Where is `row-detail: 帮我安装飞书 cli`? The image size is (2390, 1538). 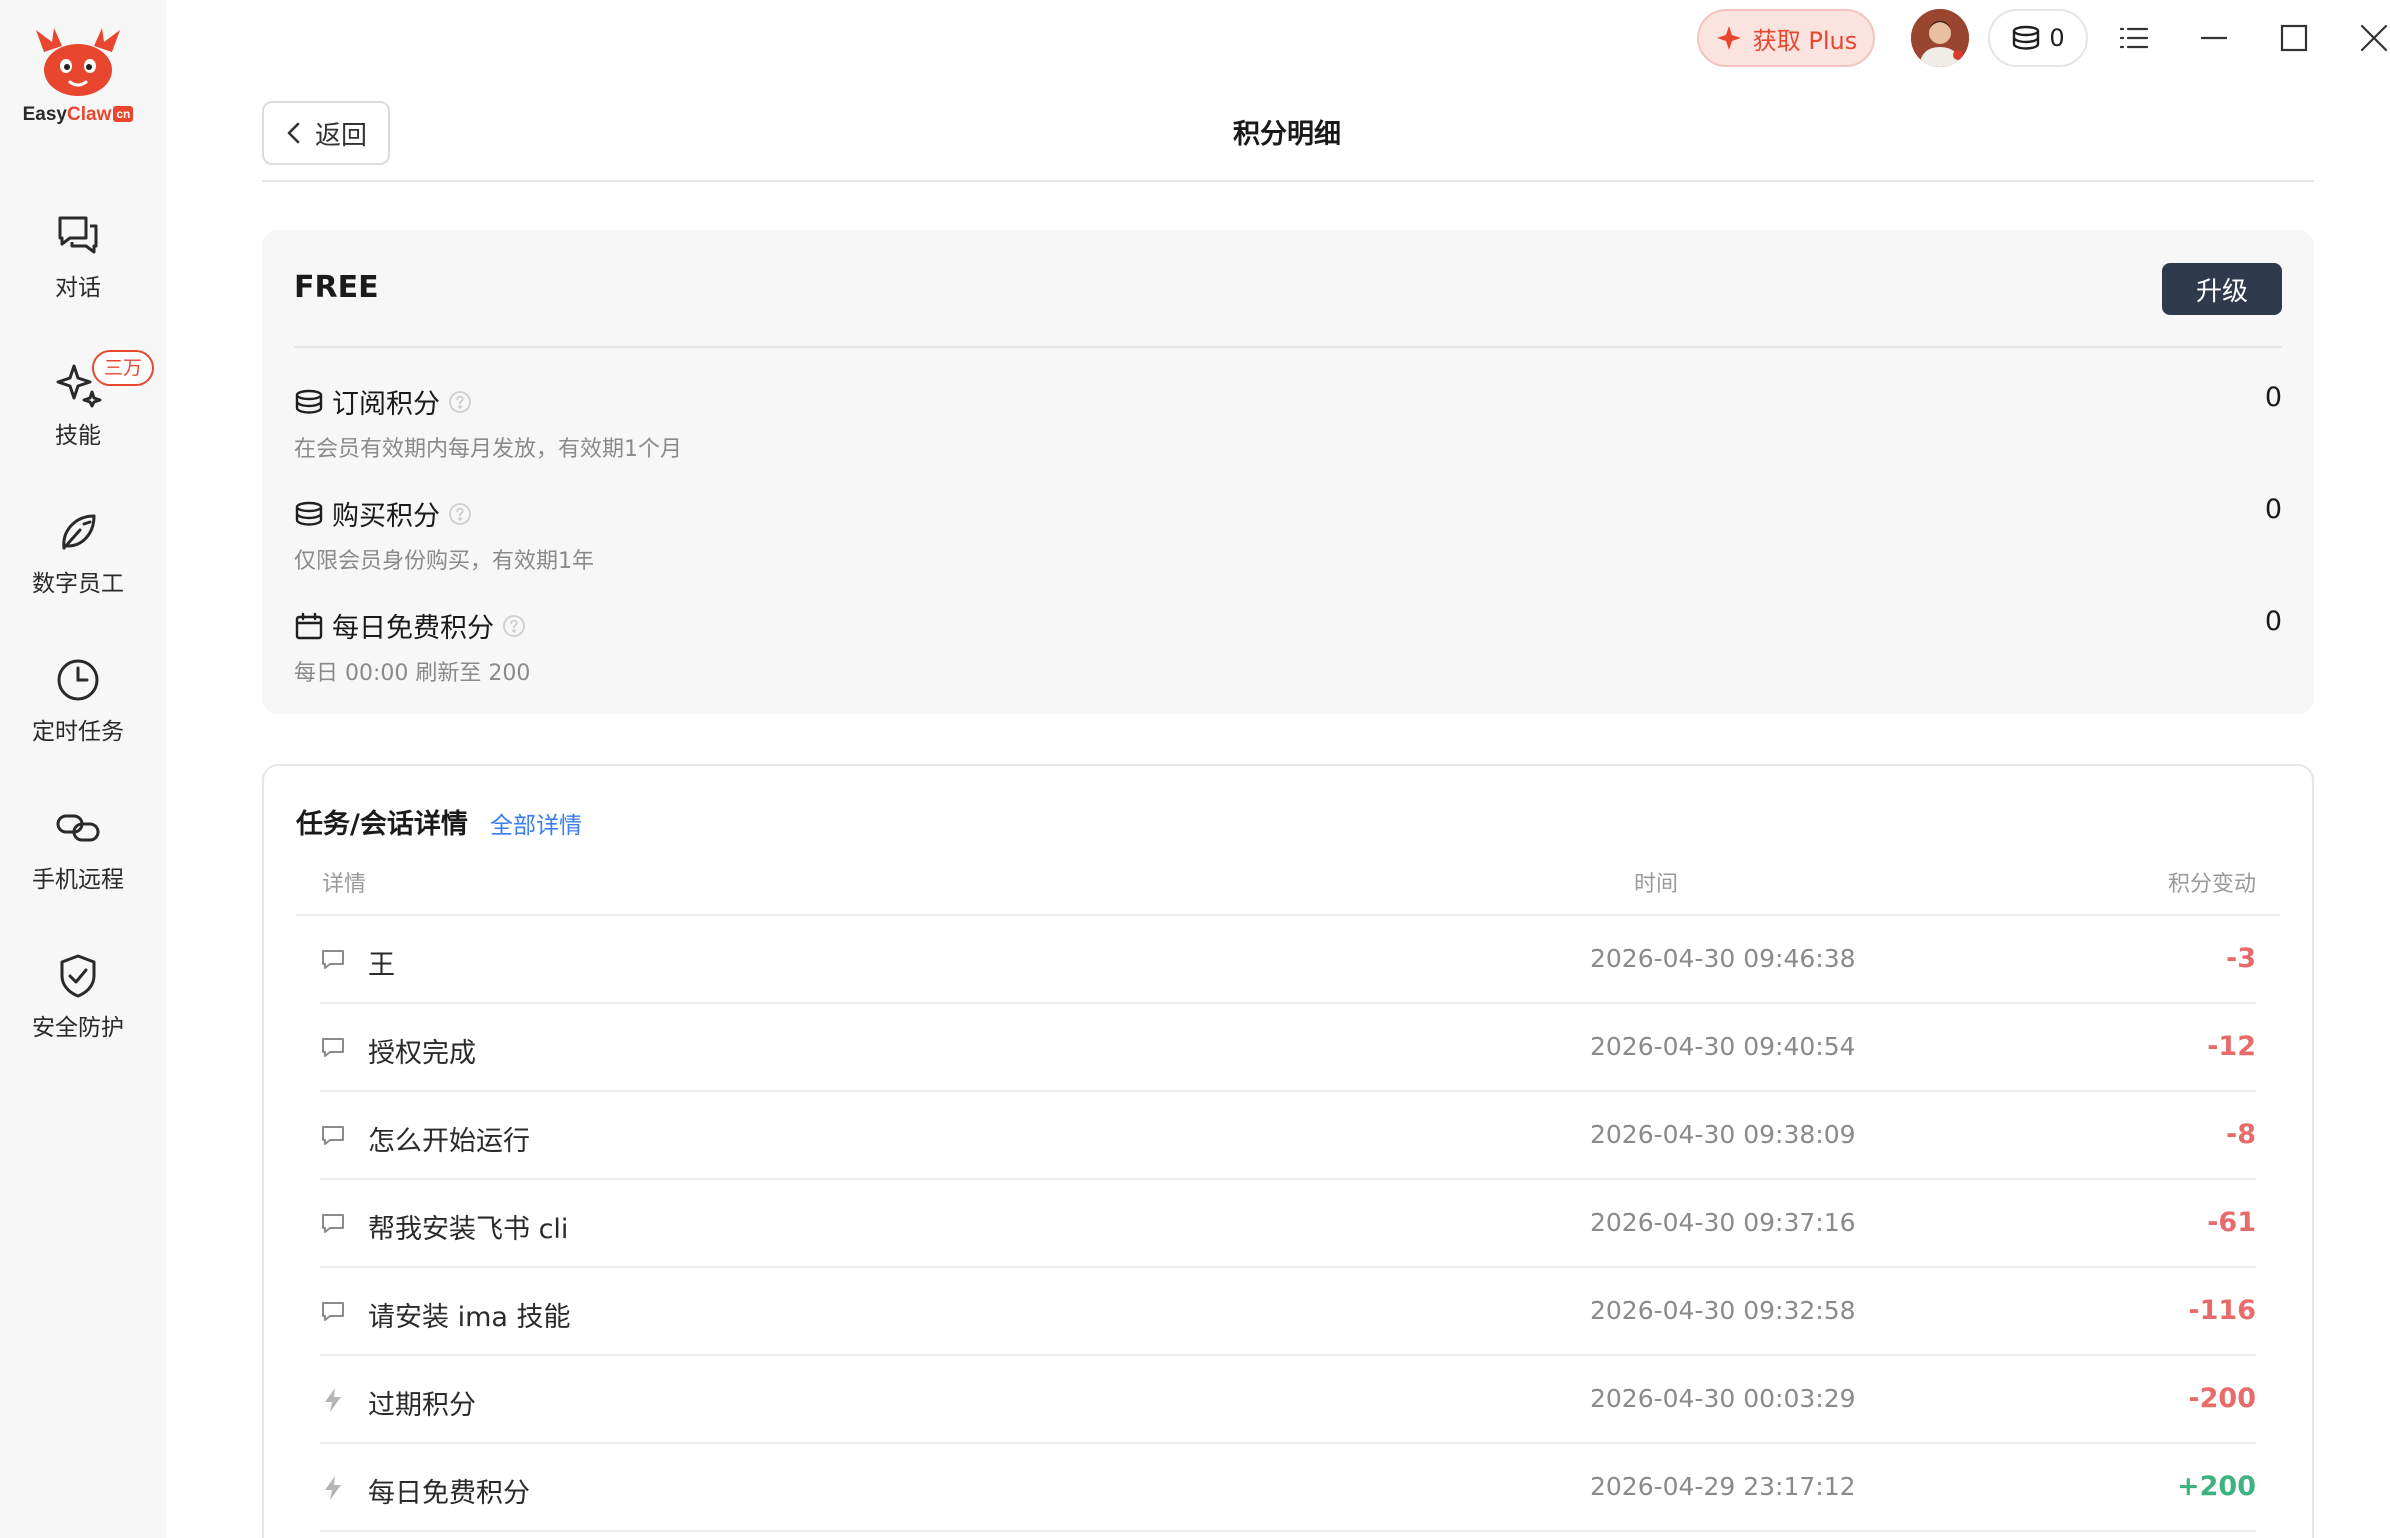 row-detail: 帮我安装飞书 cli is located at coordinates (468, 1229).